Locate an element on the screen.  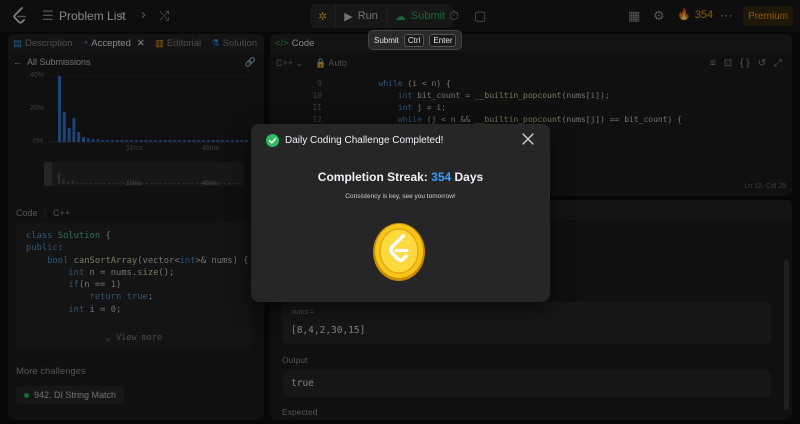
streak-suffix: Days is located at coordinates (469, 177).